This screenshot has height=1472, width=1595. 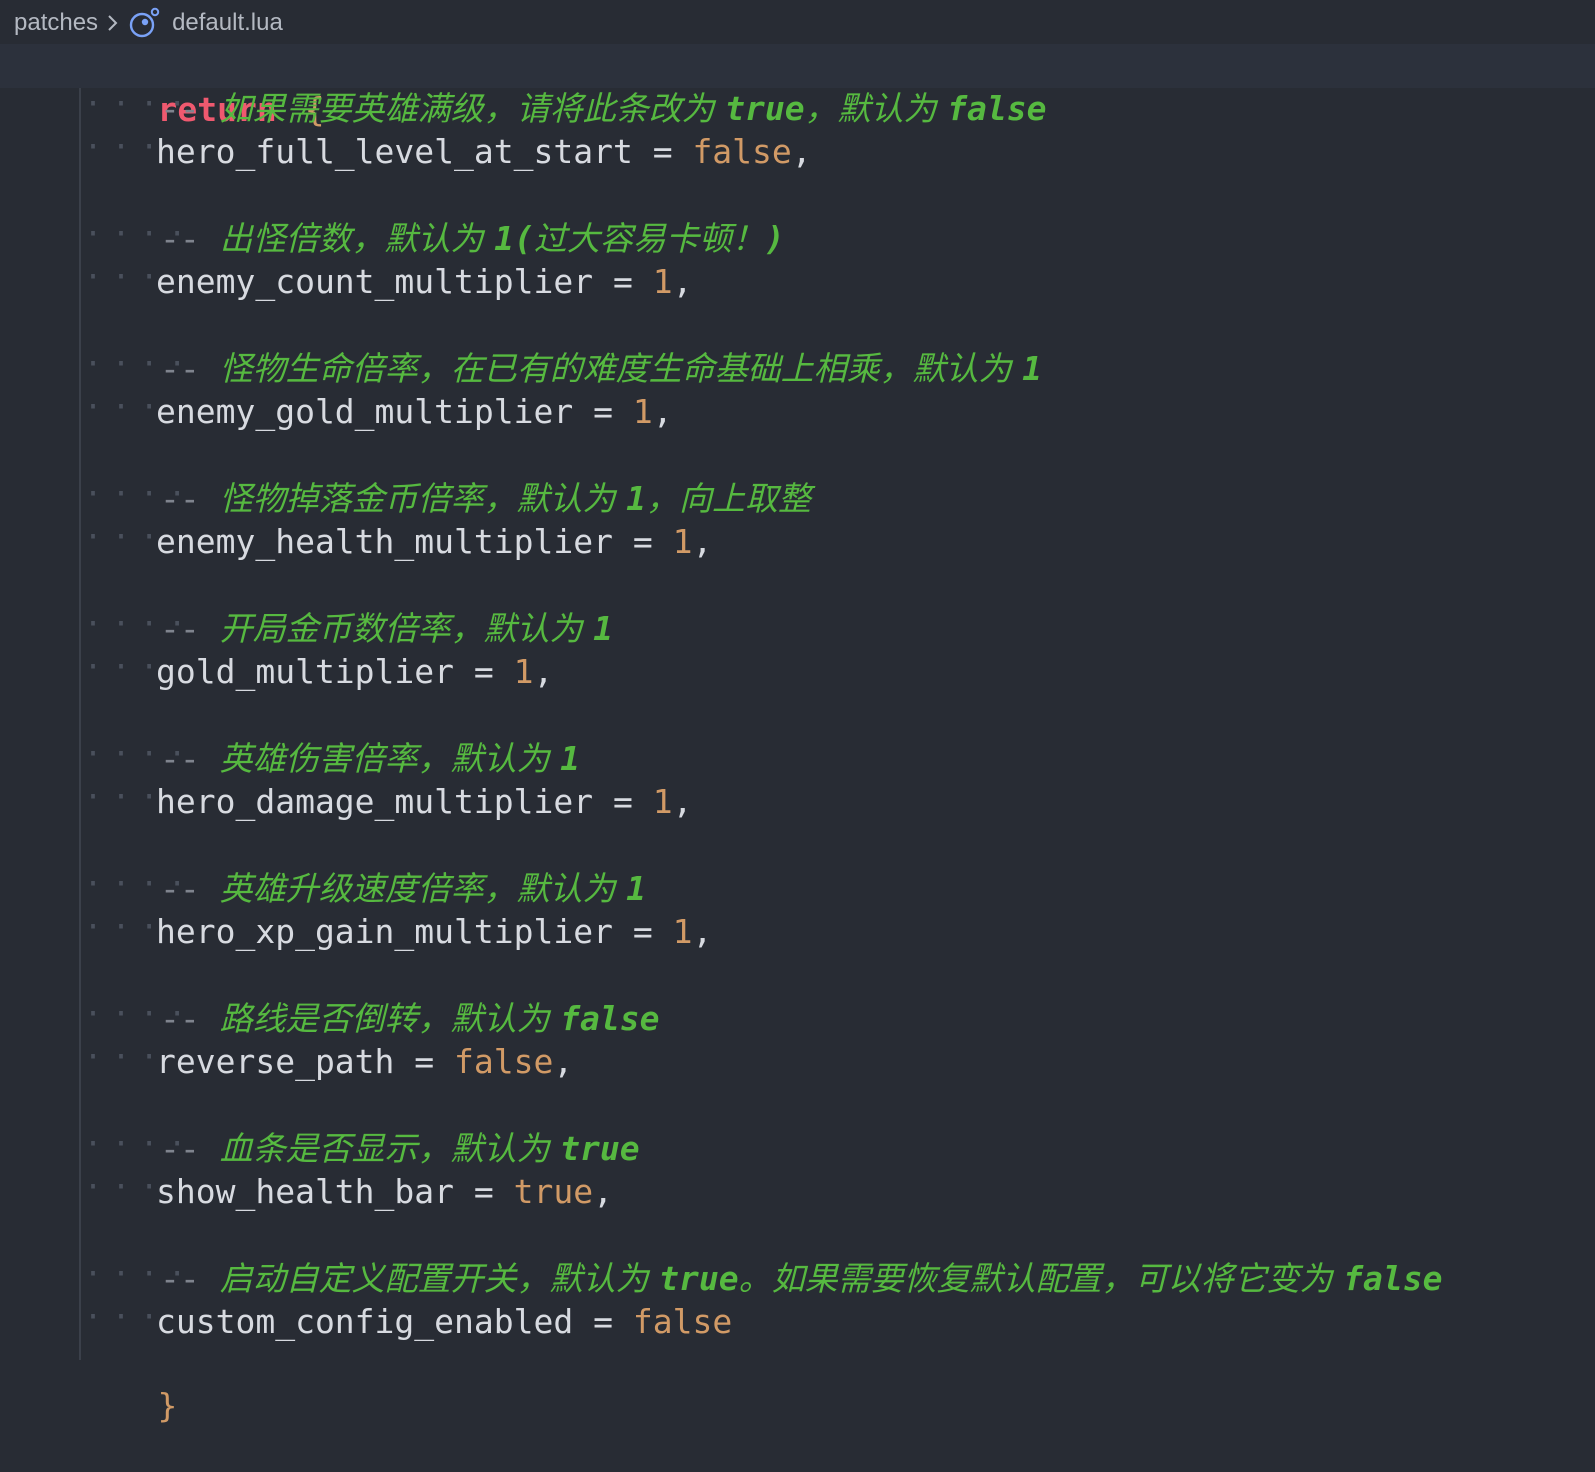 I want to click on code-comment: -- 血条是否显示，默认为 true, so click(x=400, y=1149).